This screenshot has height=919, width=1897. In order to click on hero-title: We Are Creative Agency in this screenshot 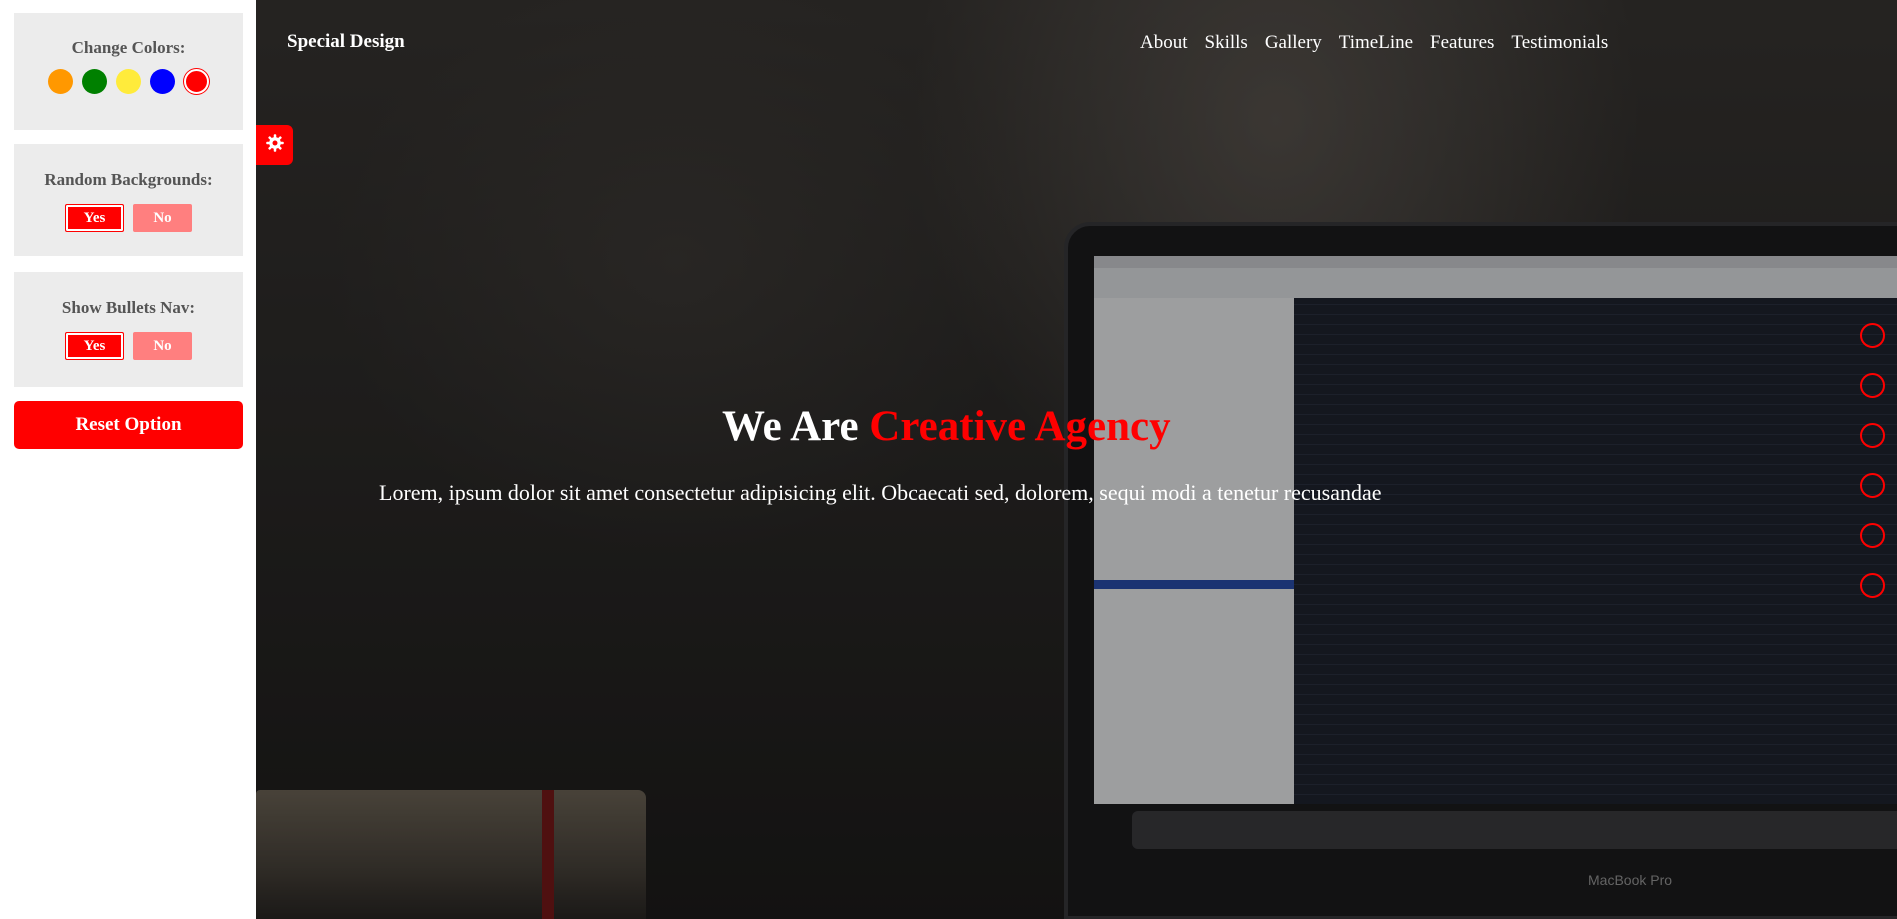, I will do `click(946, 426)`.